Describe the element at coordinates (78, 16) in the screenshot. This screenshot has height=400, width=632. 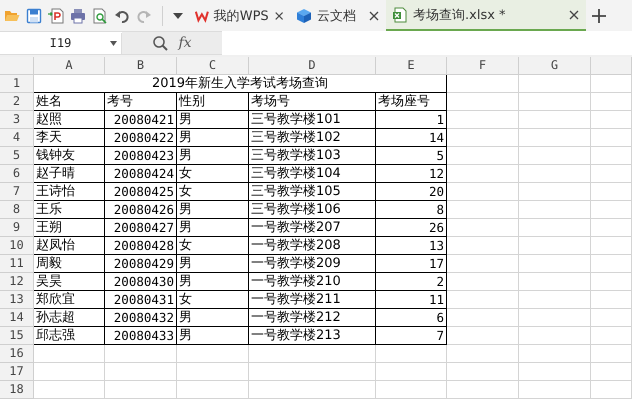
I see `print-icon` at that location.